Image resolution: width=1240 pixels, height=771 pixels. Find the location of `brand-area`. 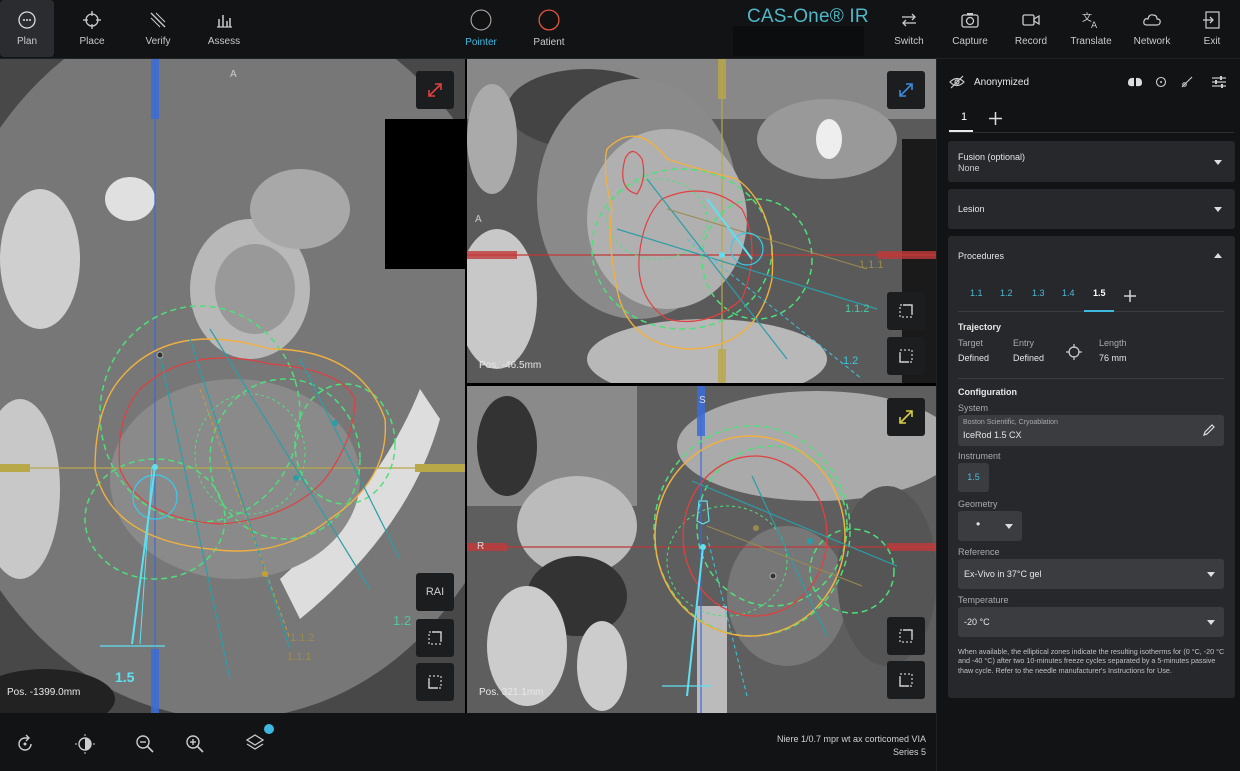

brand-area is located at coordinates (798, 41).